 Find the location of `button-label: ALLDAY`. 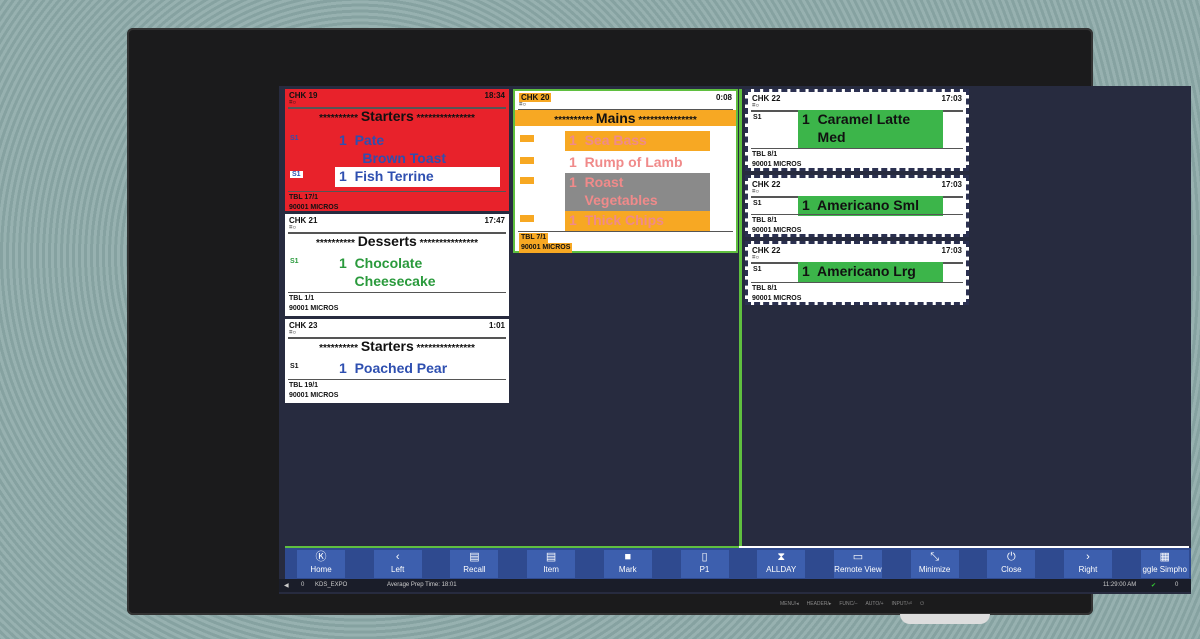

button-label: ALLDAY is located at coordinates (781, 569).